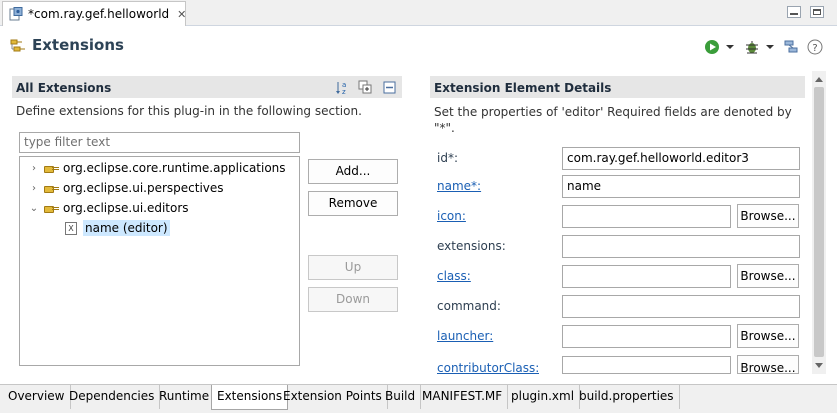 This screenshot has height=413, width=837. Describe the element at coordinates (463, 397) in the screenshot. I see `tab-manifest: MANIFEST.MF` at that location.